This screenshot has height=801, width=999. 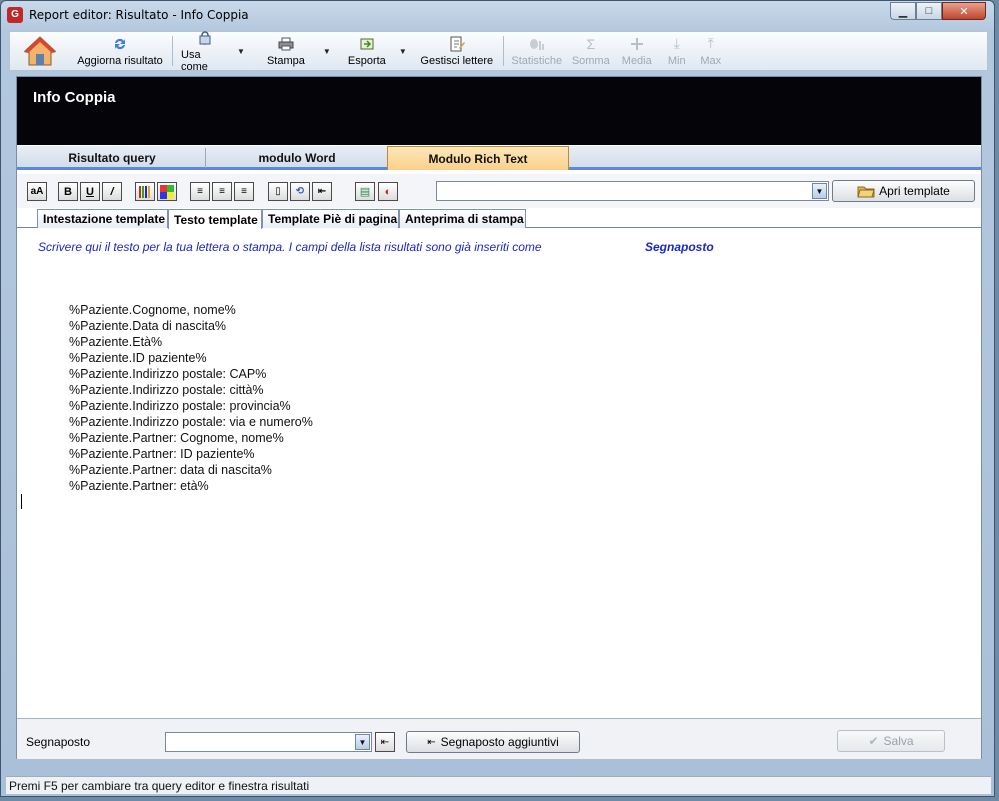 What do you see at coordinates (499, 742) in the screenshot?
I see `additional-placeholders-label: Segnaposto aggiuntivi` at bounding box center [499, 742].